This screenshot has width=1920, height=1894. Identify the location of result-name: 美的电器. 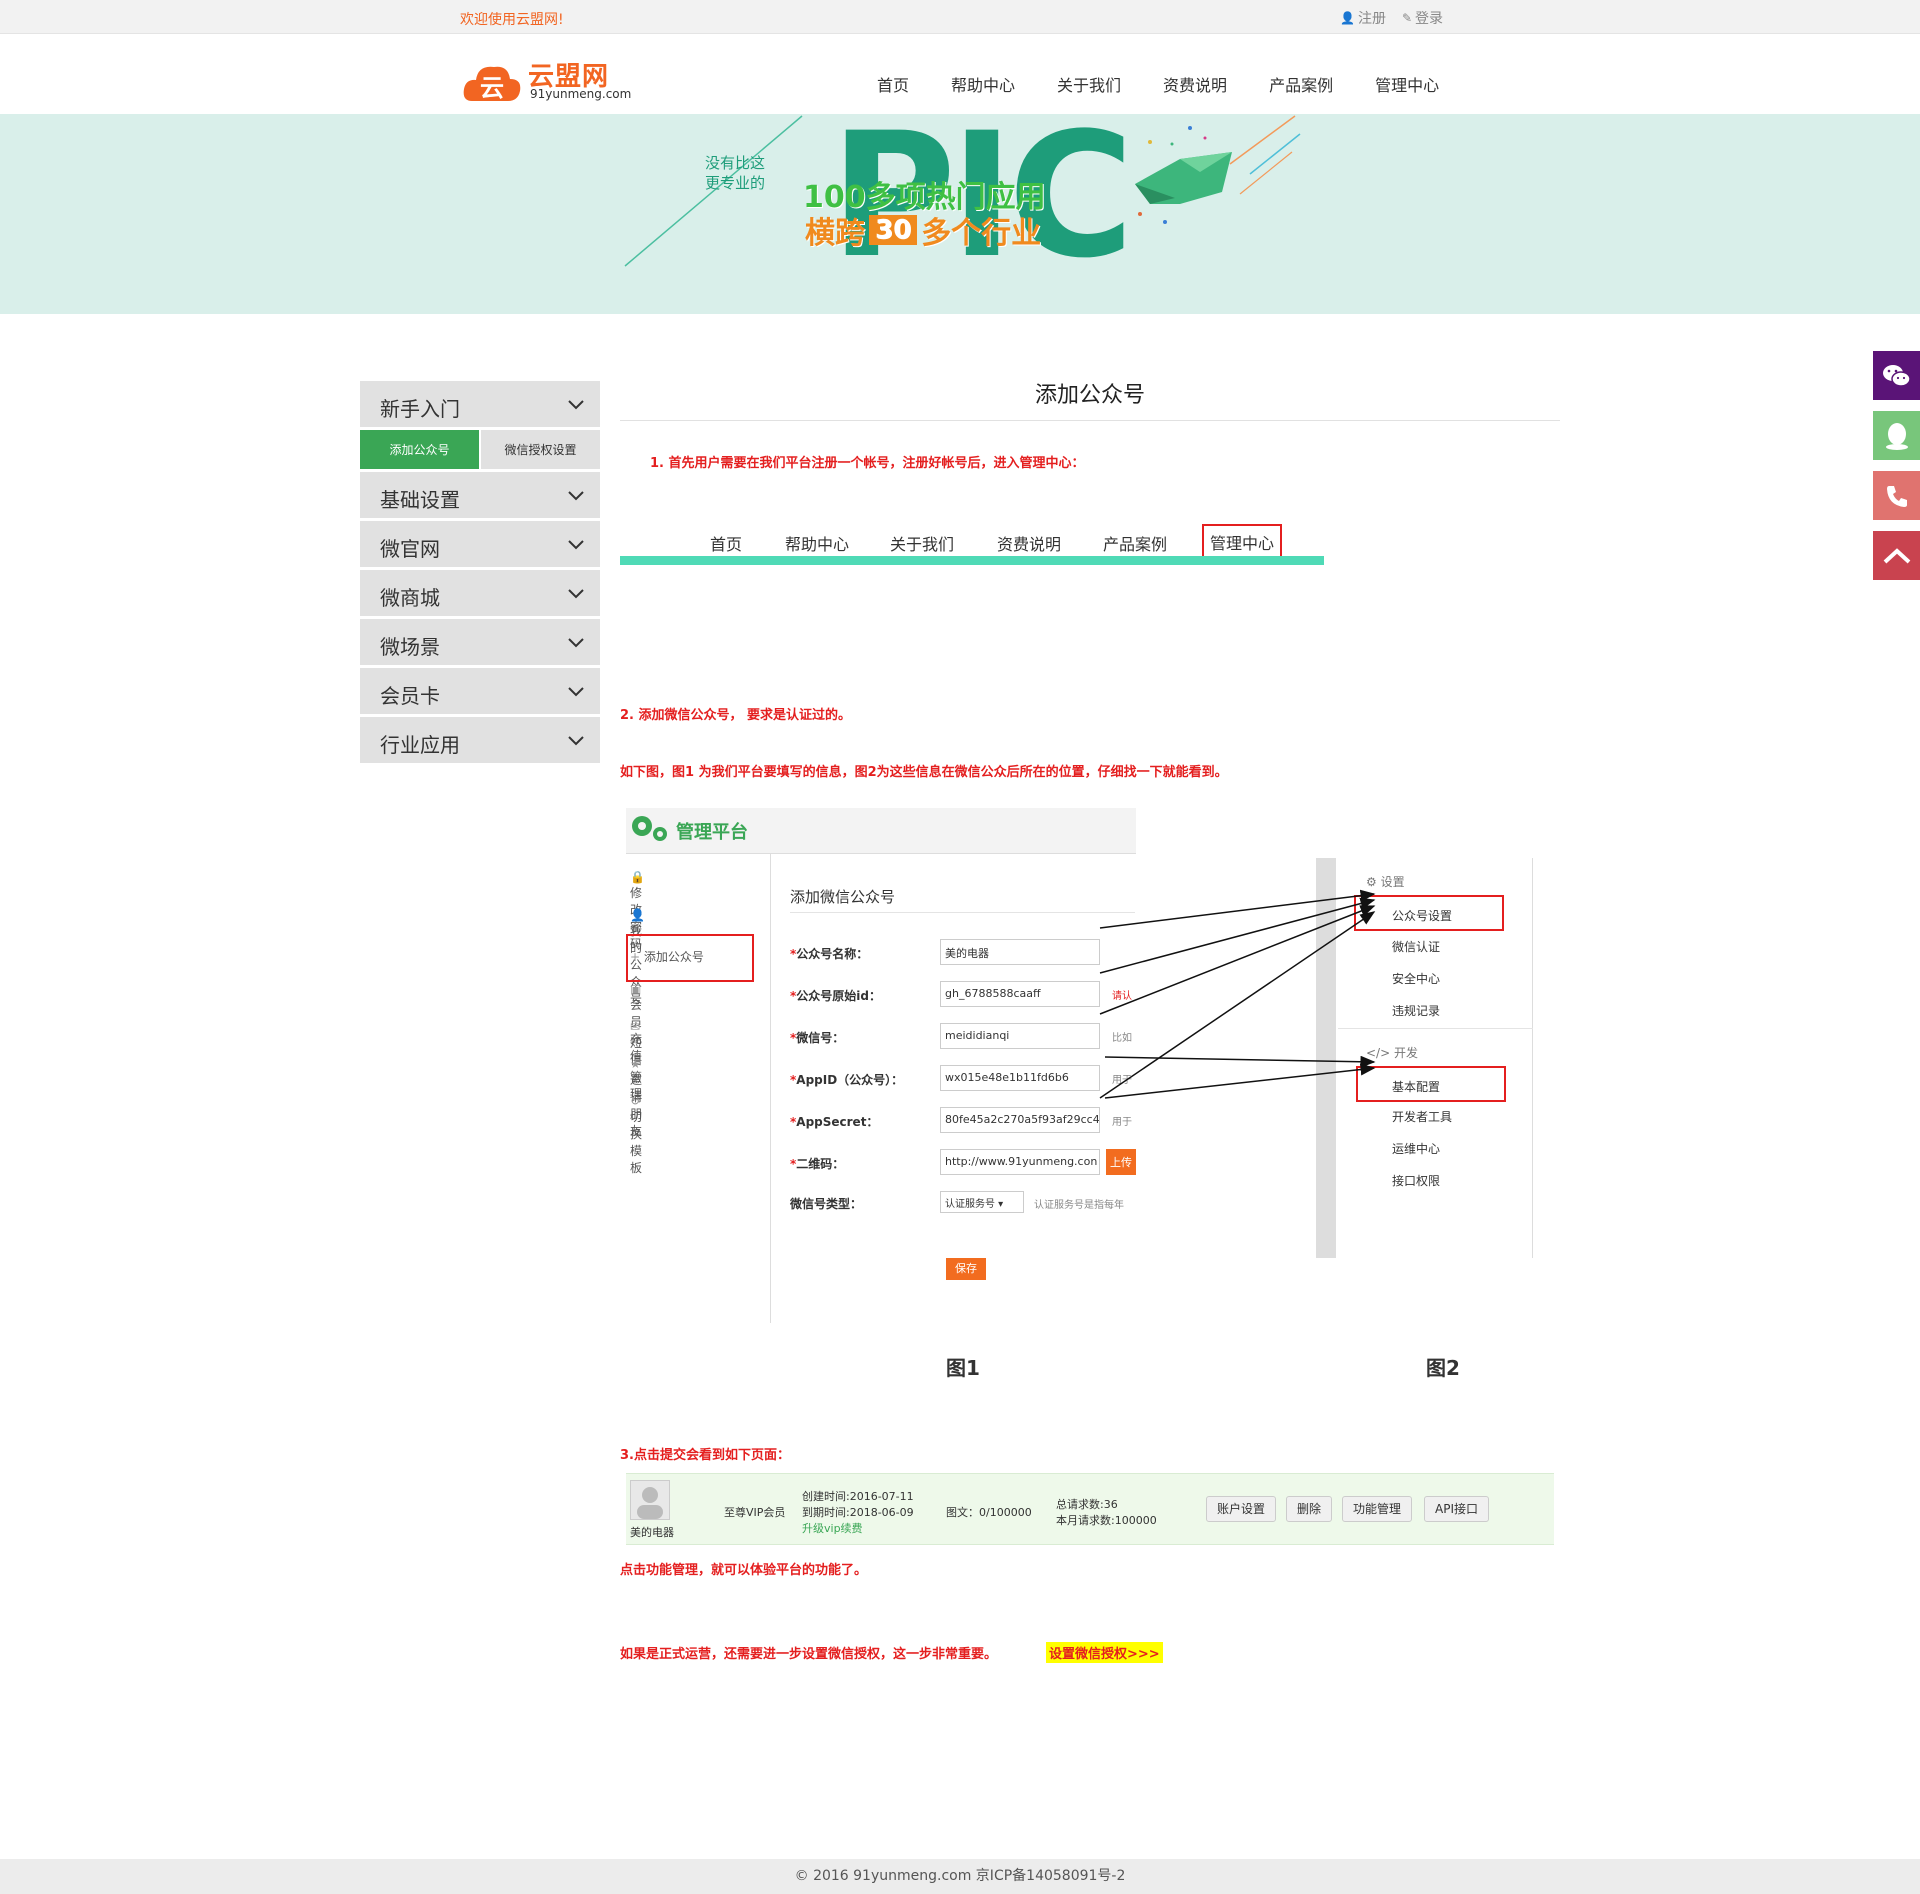
(652, 1532).